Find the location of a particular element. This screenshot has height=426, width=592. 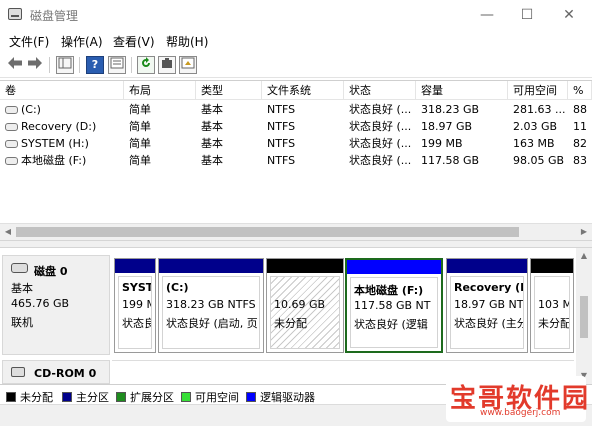

vertical-scroll-thumb is located at coordinates (584, 317).